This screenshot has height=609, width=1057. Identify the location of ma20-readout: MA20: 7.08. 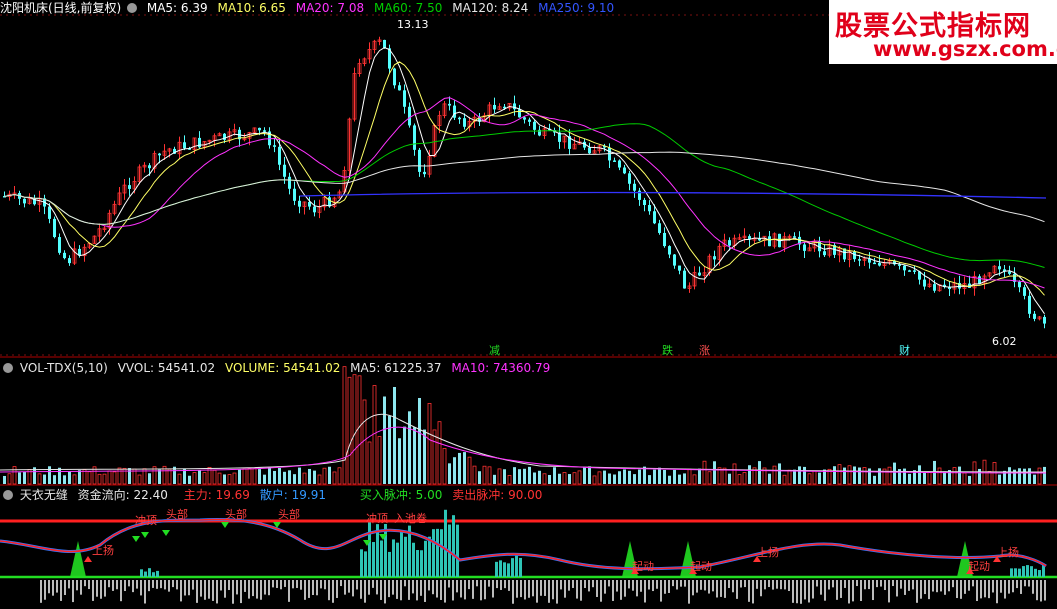
(330, 8).